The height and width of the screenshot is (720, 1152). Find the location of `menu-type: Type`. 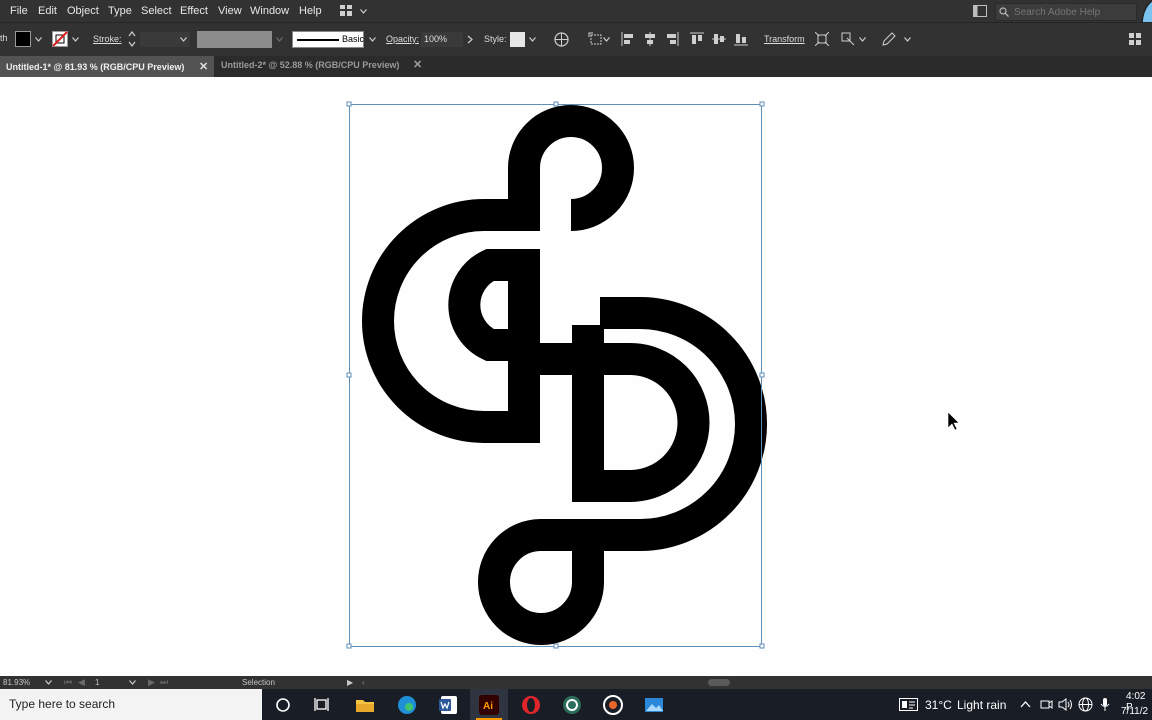

menu-type: Type is located at coordinates (120, 11).